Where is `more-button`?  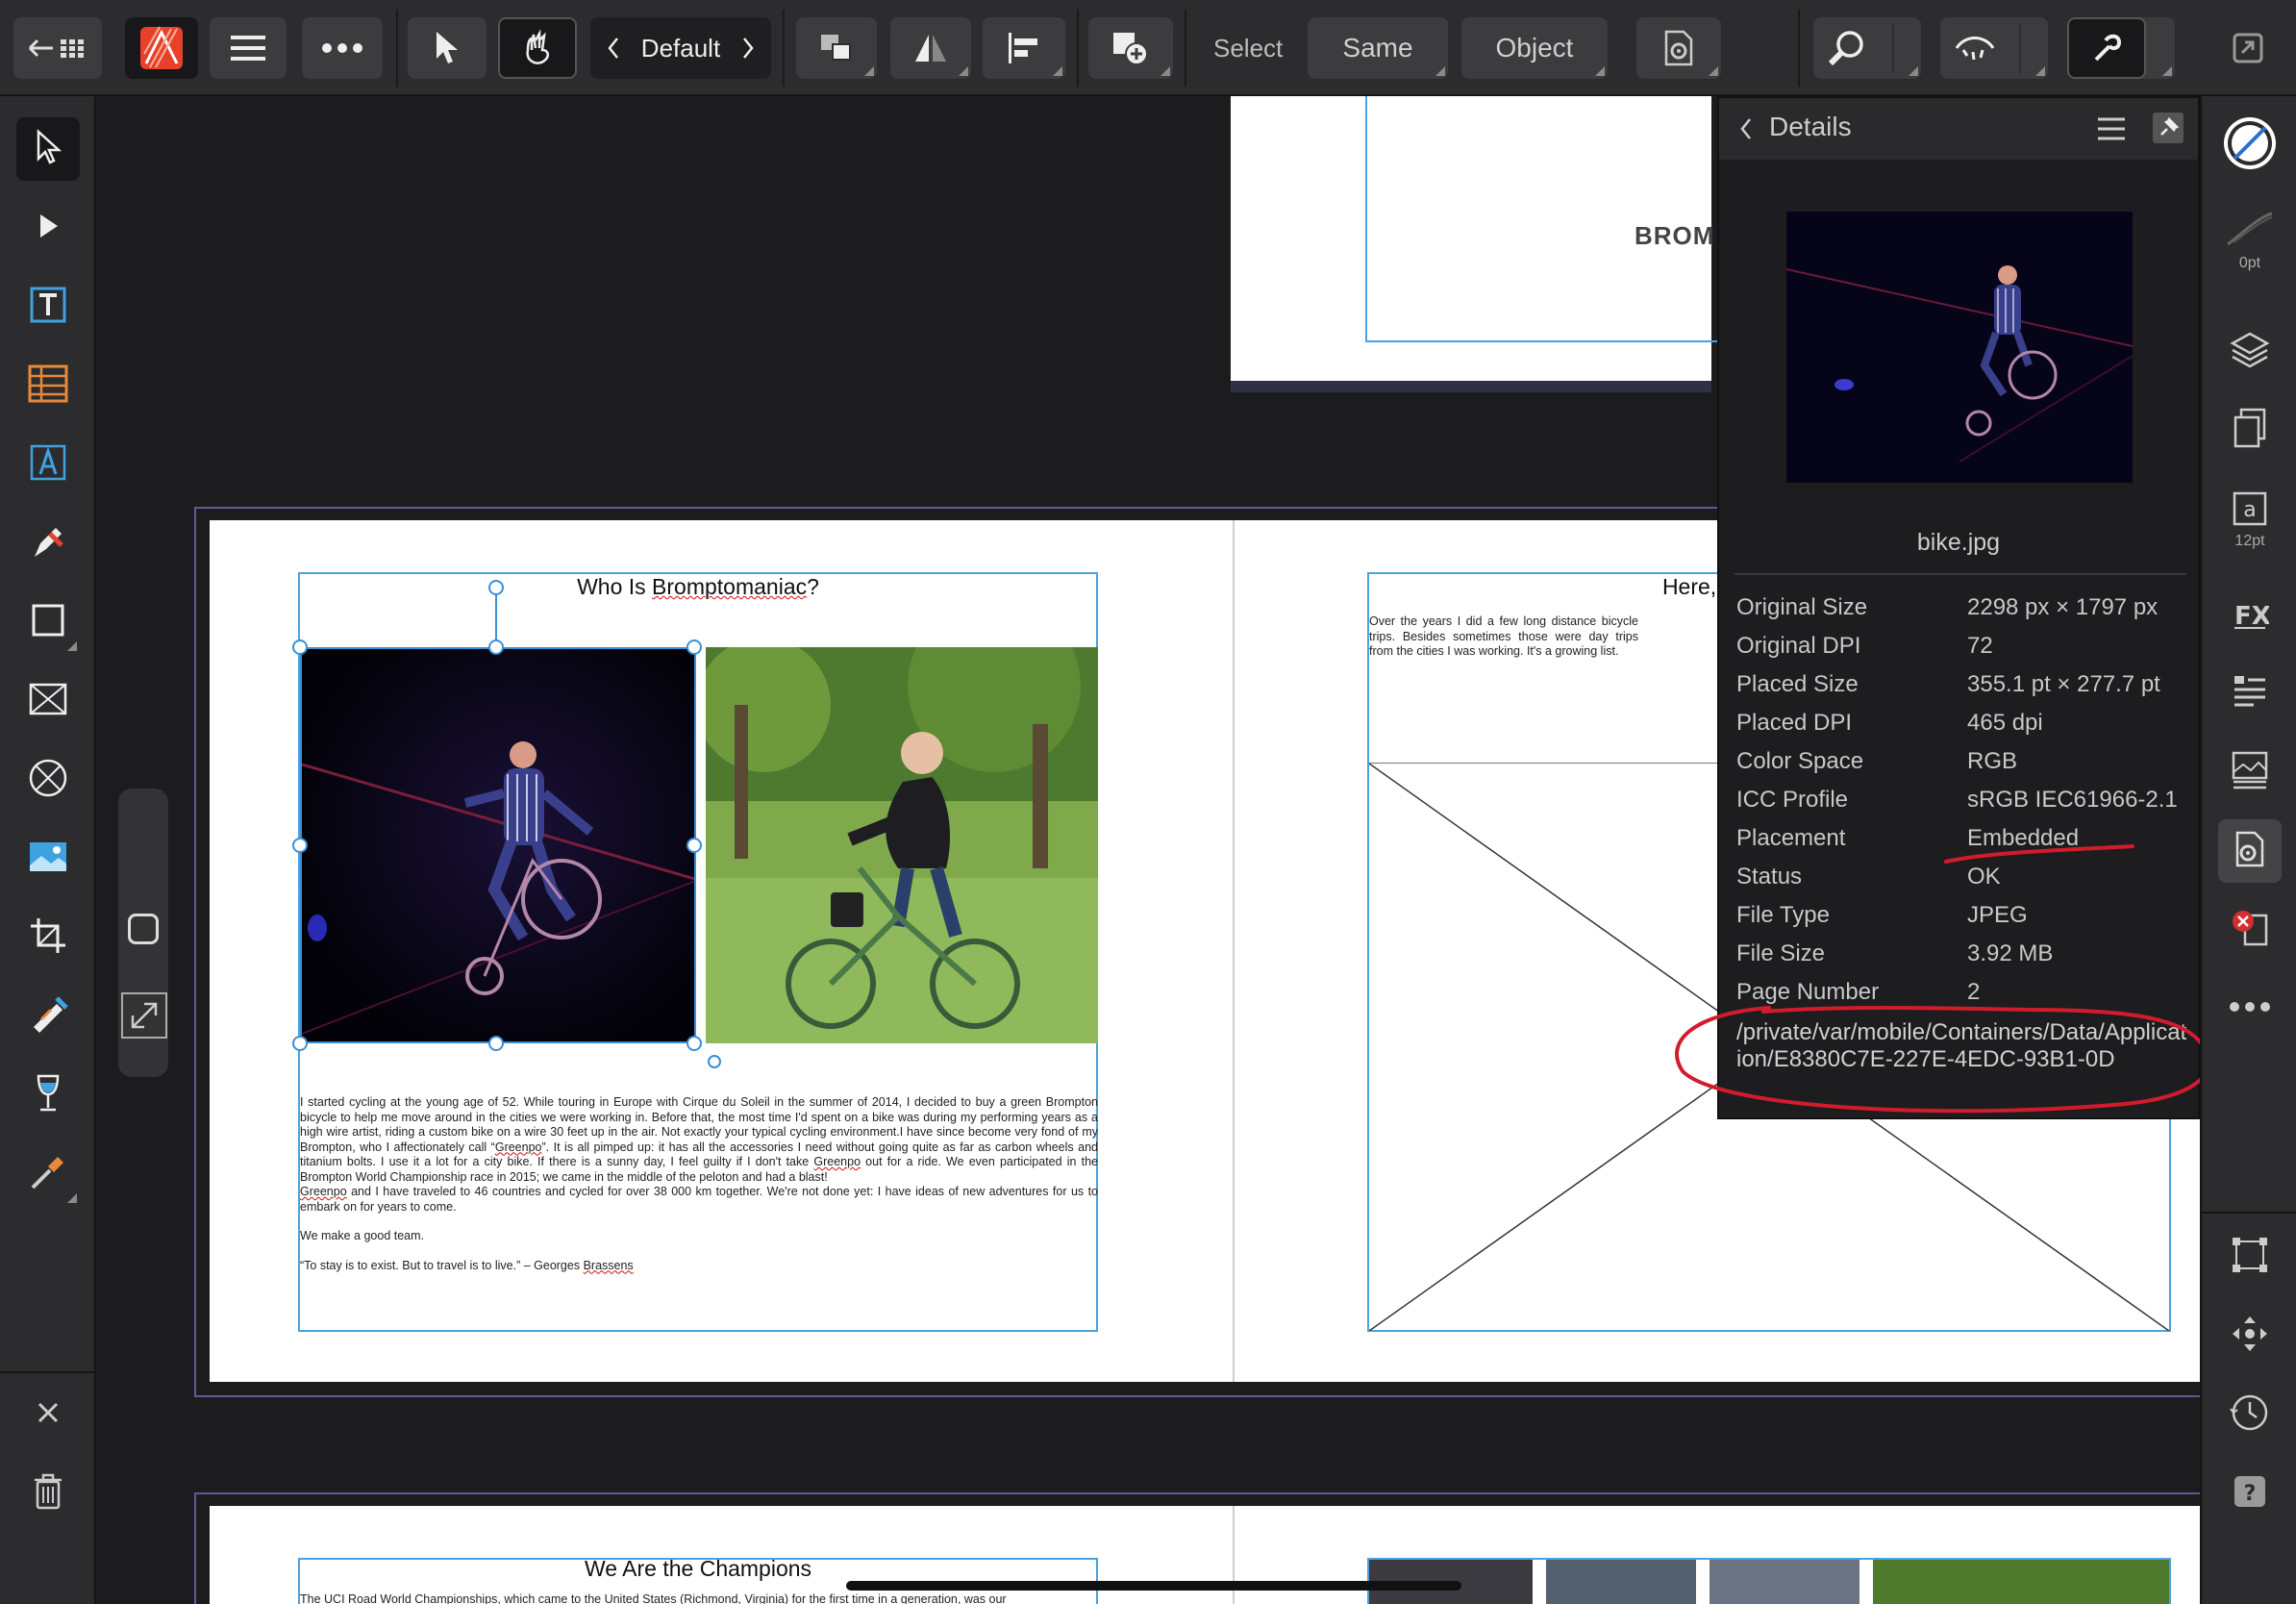 more-button is located at coordinates (342, 48).